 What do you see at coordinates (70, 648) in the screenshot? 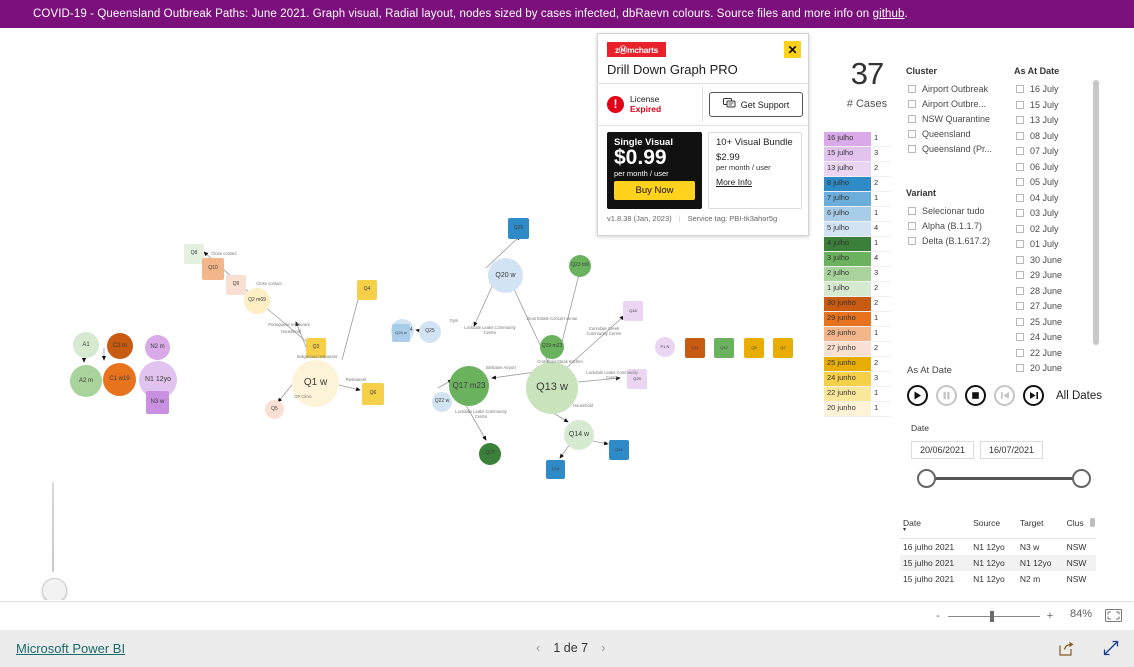
I see `power-bi-brand-link: Microsoft Power BI` at bounding box center [70, 648].